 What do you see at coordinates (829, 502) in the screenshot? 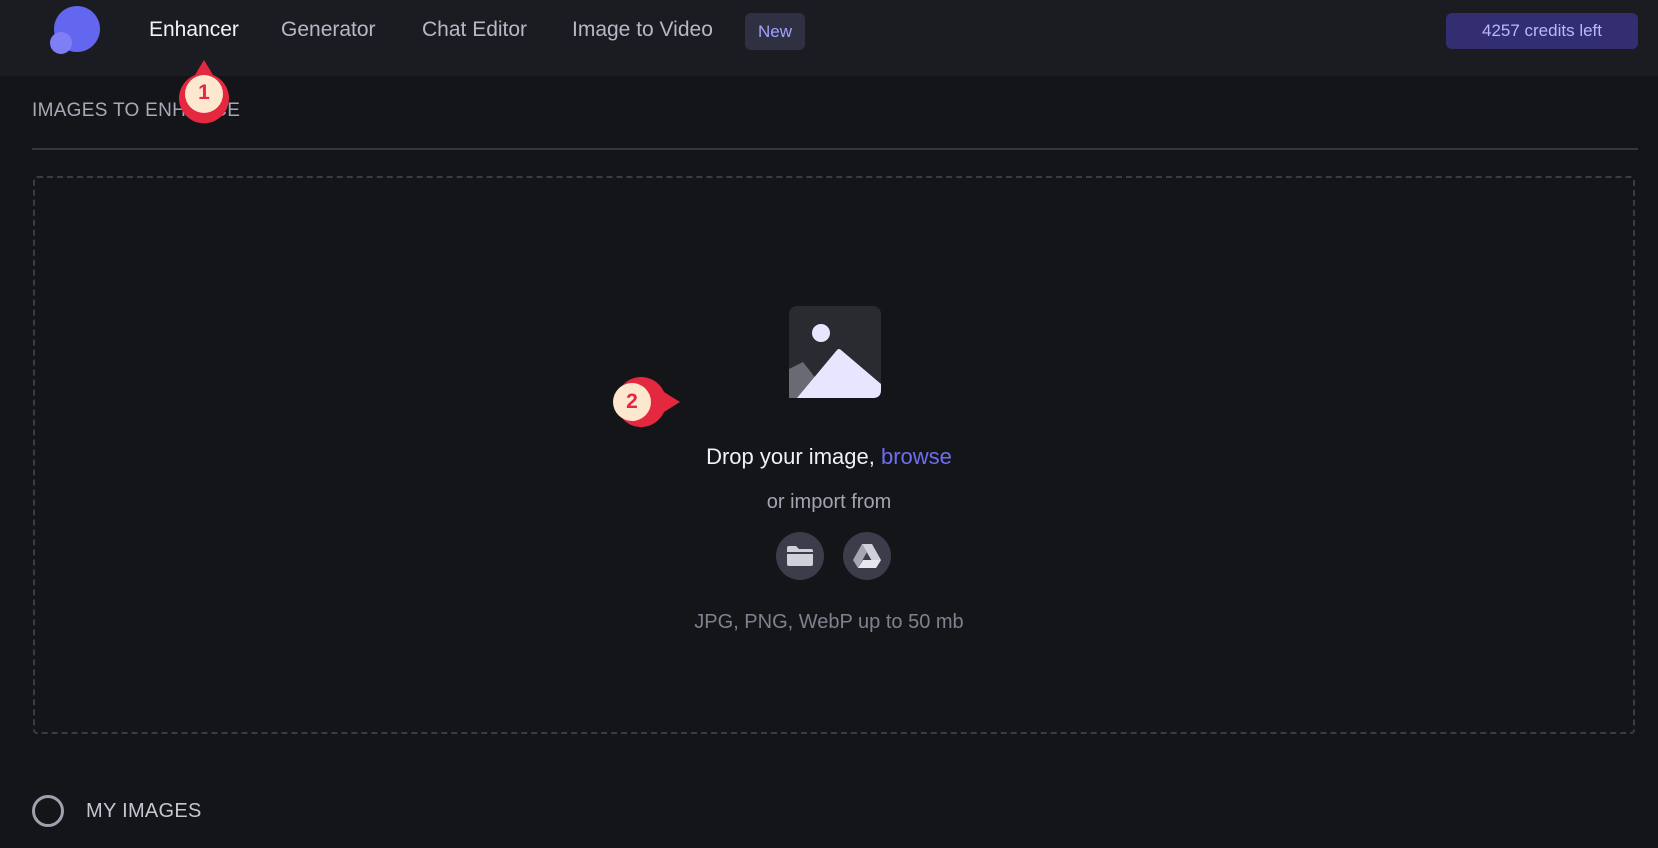
I see `import-text: or import from` at bounding box center [829, 502].